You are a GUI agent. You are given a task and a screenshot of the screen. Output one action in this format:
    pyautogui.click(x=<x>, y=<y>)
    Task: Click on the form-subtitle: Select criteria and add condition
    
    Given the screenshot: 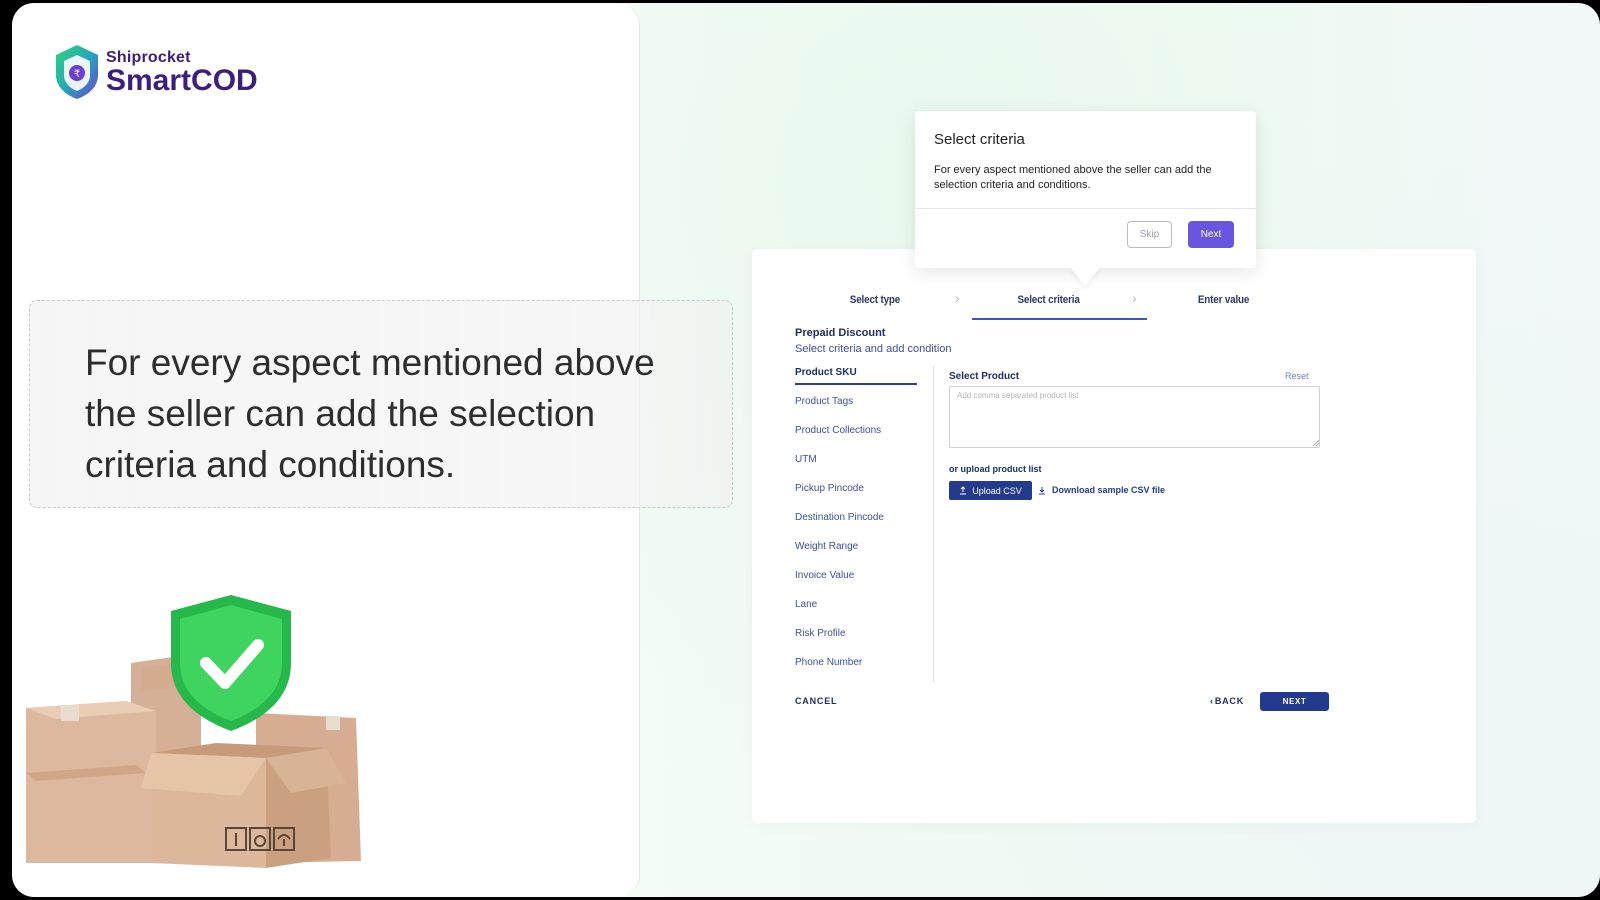 What is the action you would take?
    pyautogui.click(x=873, y=349)
    